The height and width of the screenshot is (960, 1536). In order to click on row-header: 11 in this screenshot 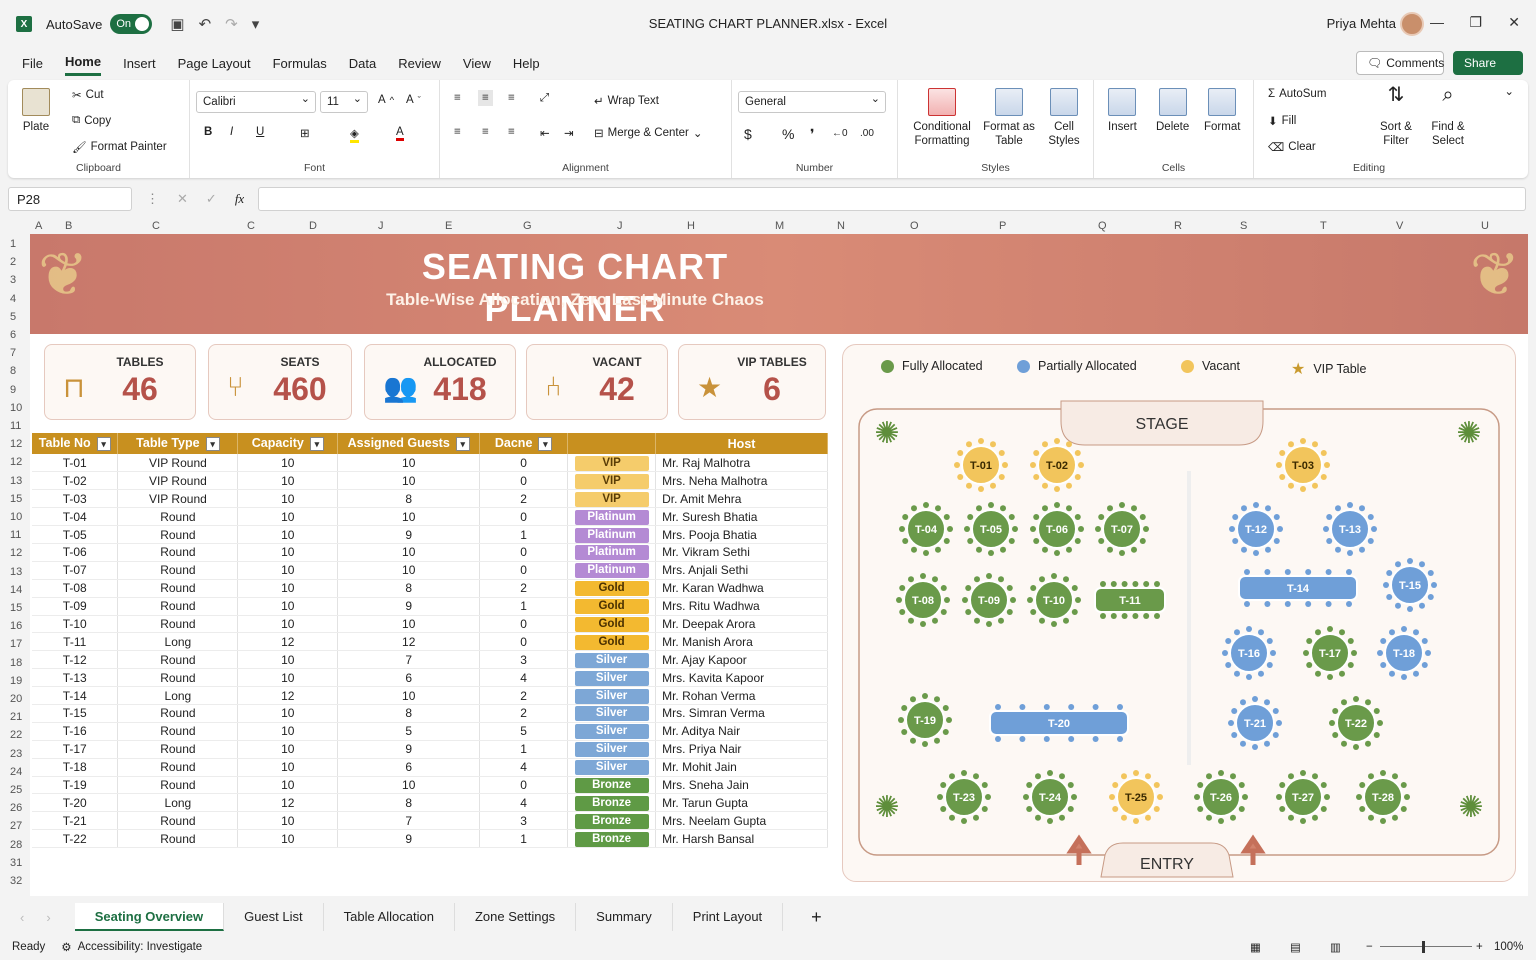, I will do `click(15, 535)`.